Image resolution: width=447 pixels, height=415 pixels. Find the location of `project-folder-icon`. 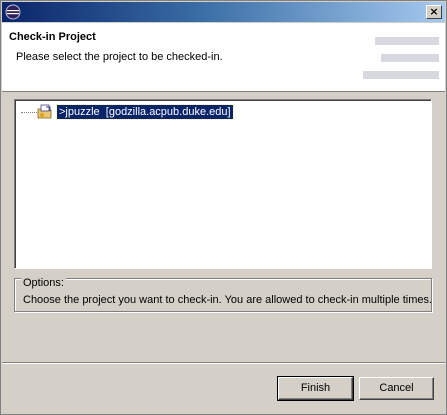

project-folder-icon is located at coordinates (44, 111).